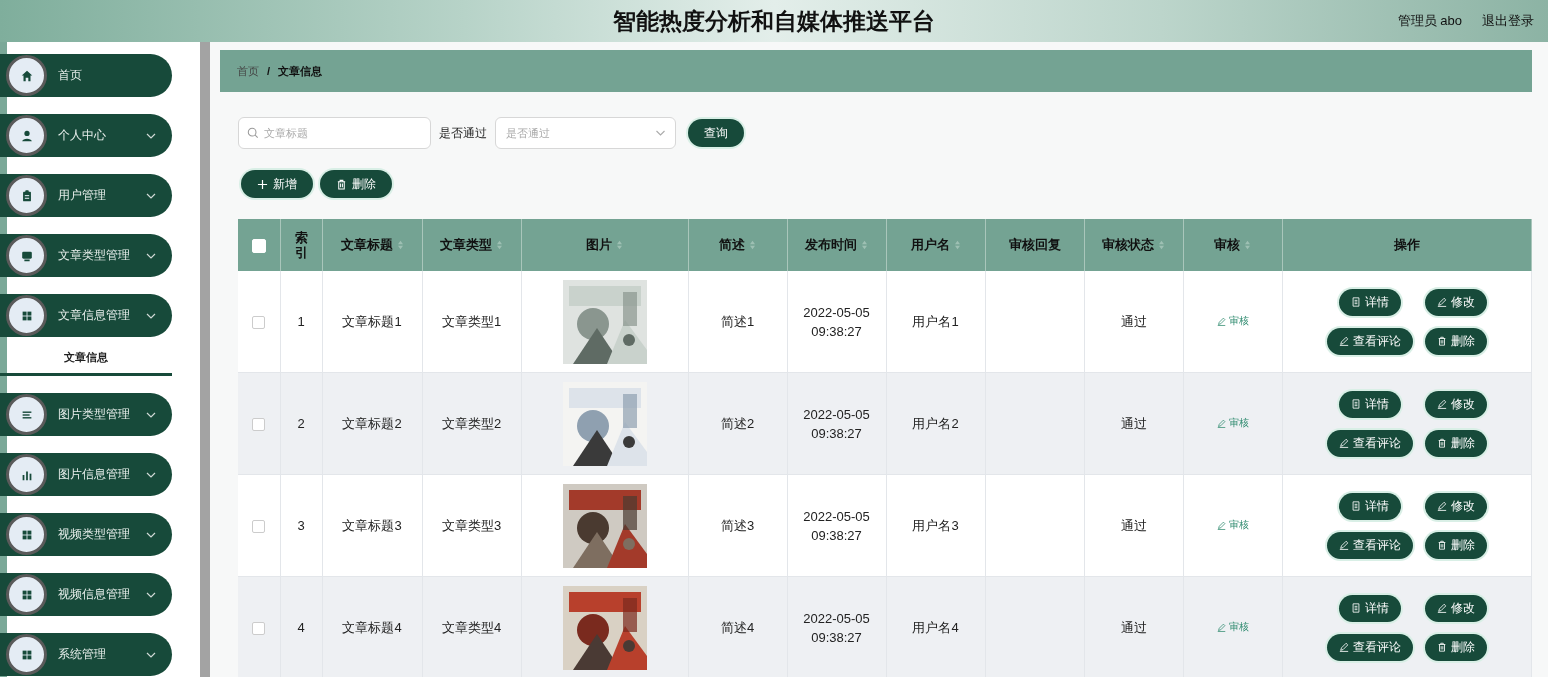  Describe the element at coordinates (258, 245) in the screenshot. I see `select-all-checkbox` at that location.